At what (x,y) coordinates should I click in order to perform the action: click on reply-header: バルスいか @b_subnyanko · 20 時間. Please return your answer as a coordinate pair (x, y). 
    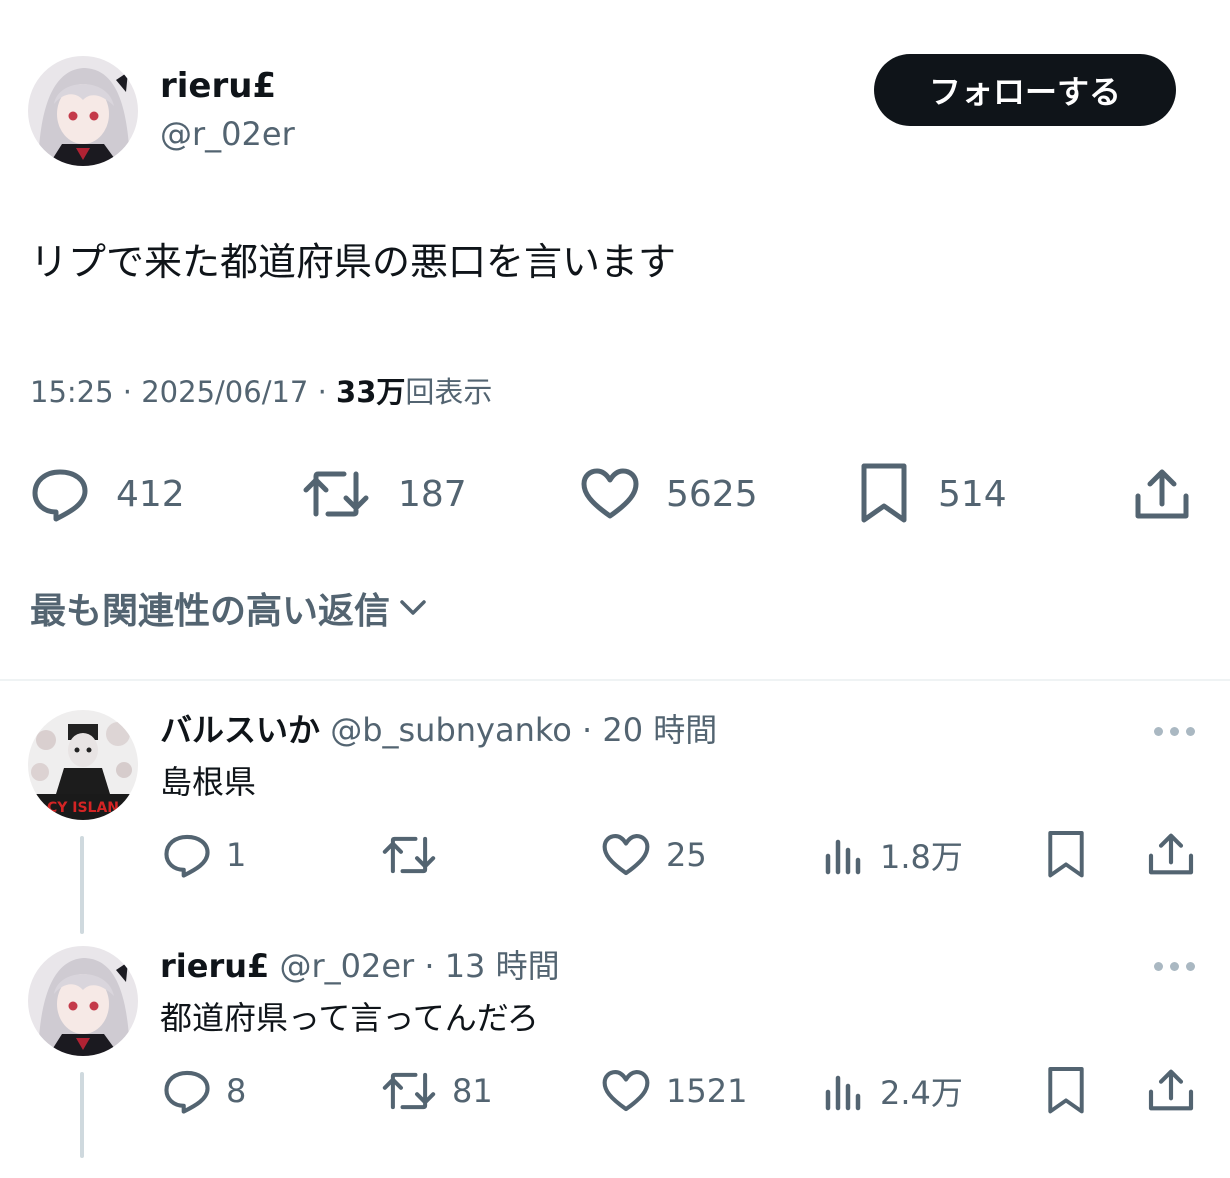
    Looking at the image, I should click on (438, 730).